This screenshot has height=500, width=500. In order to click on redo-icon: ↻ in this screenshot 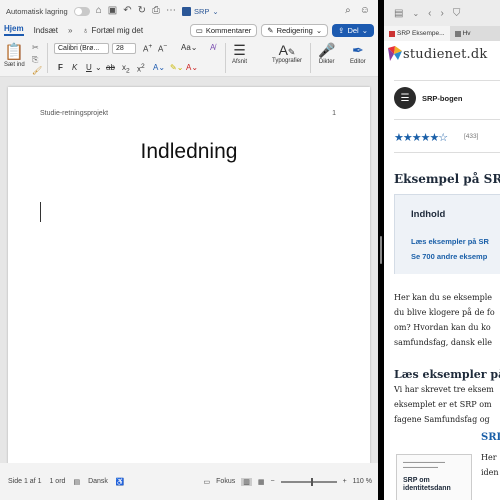, I will do `click(142, 11)`.